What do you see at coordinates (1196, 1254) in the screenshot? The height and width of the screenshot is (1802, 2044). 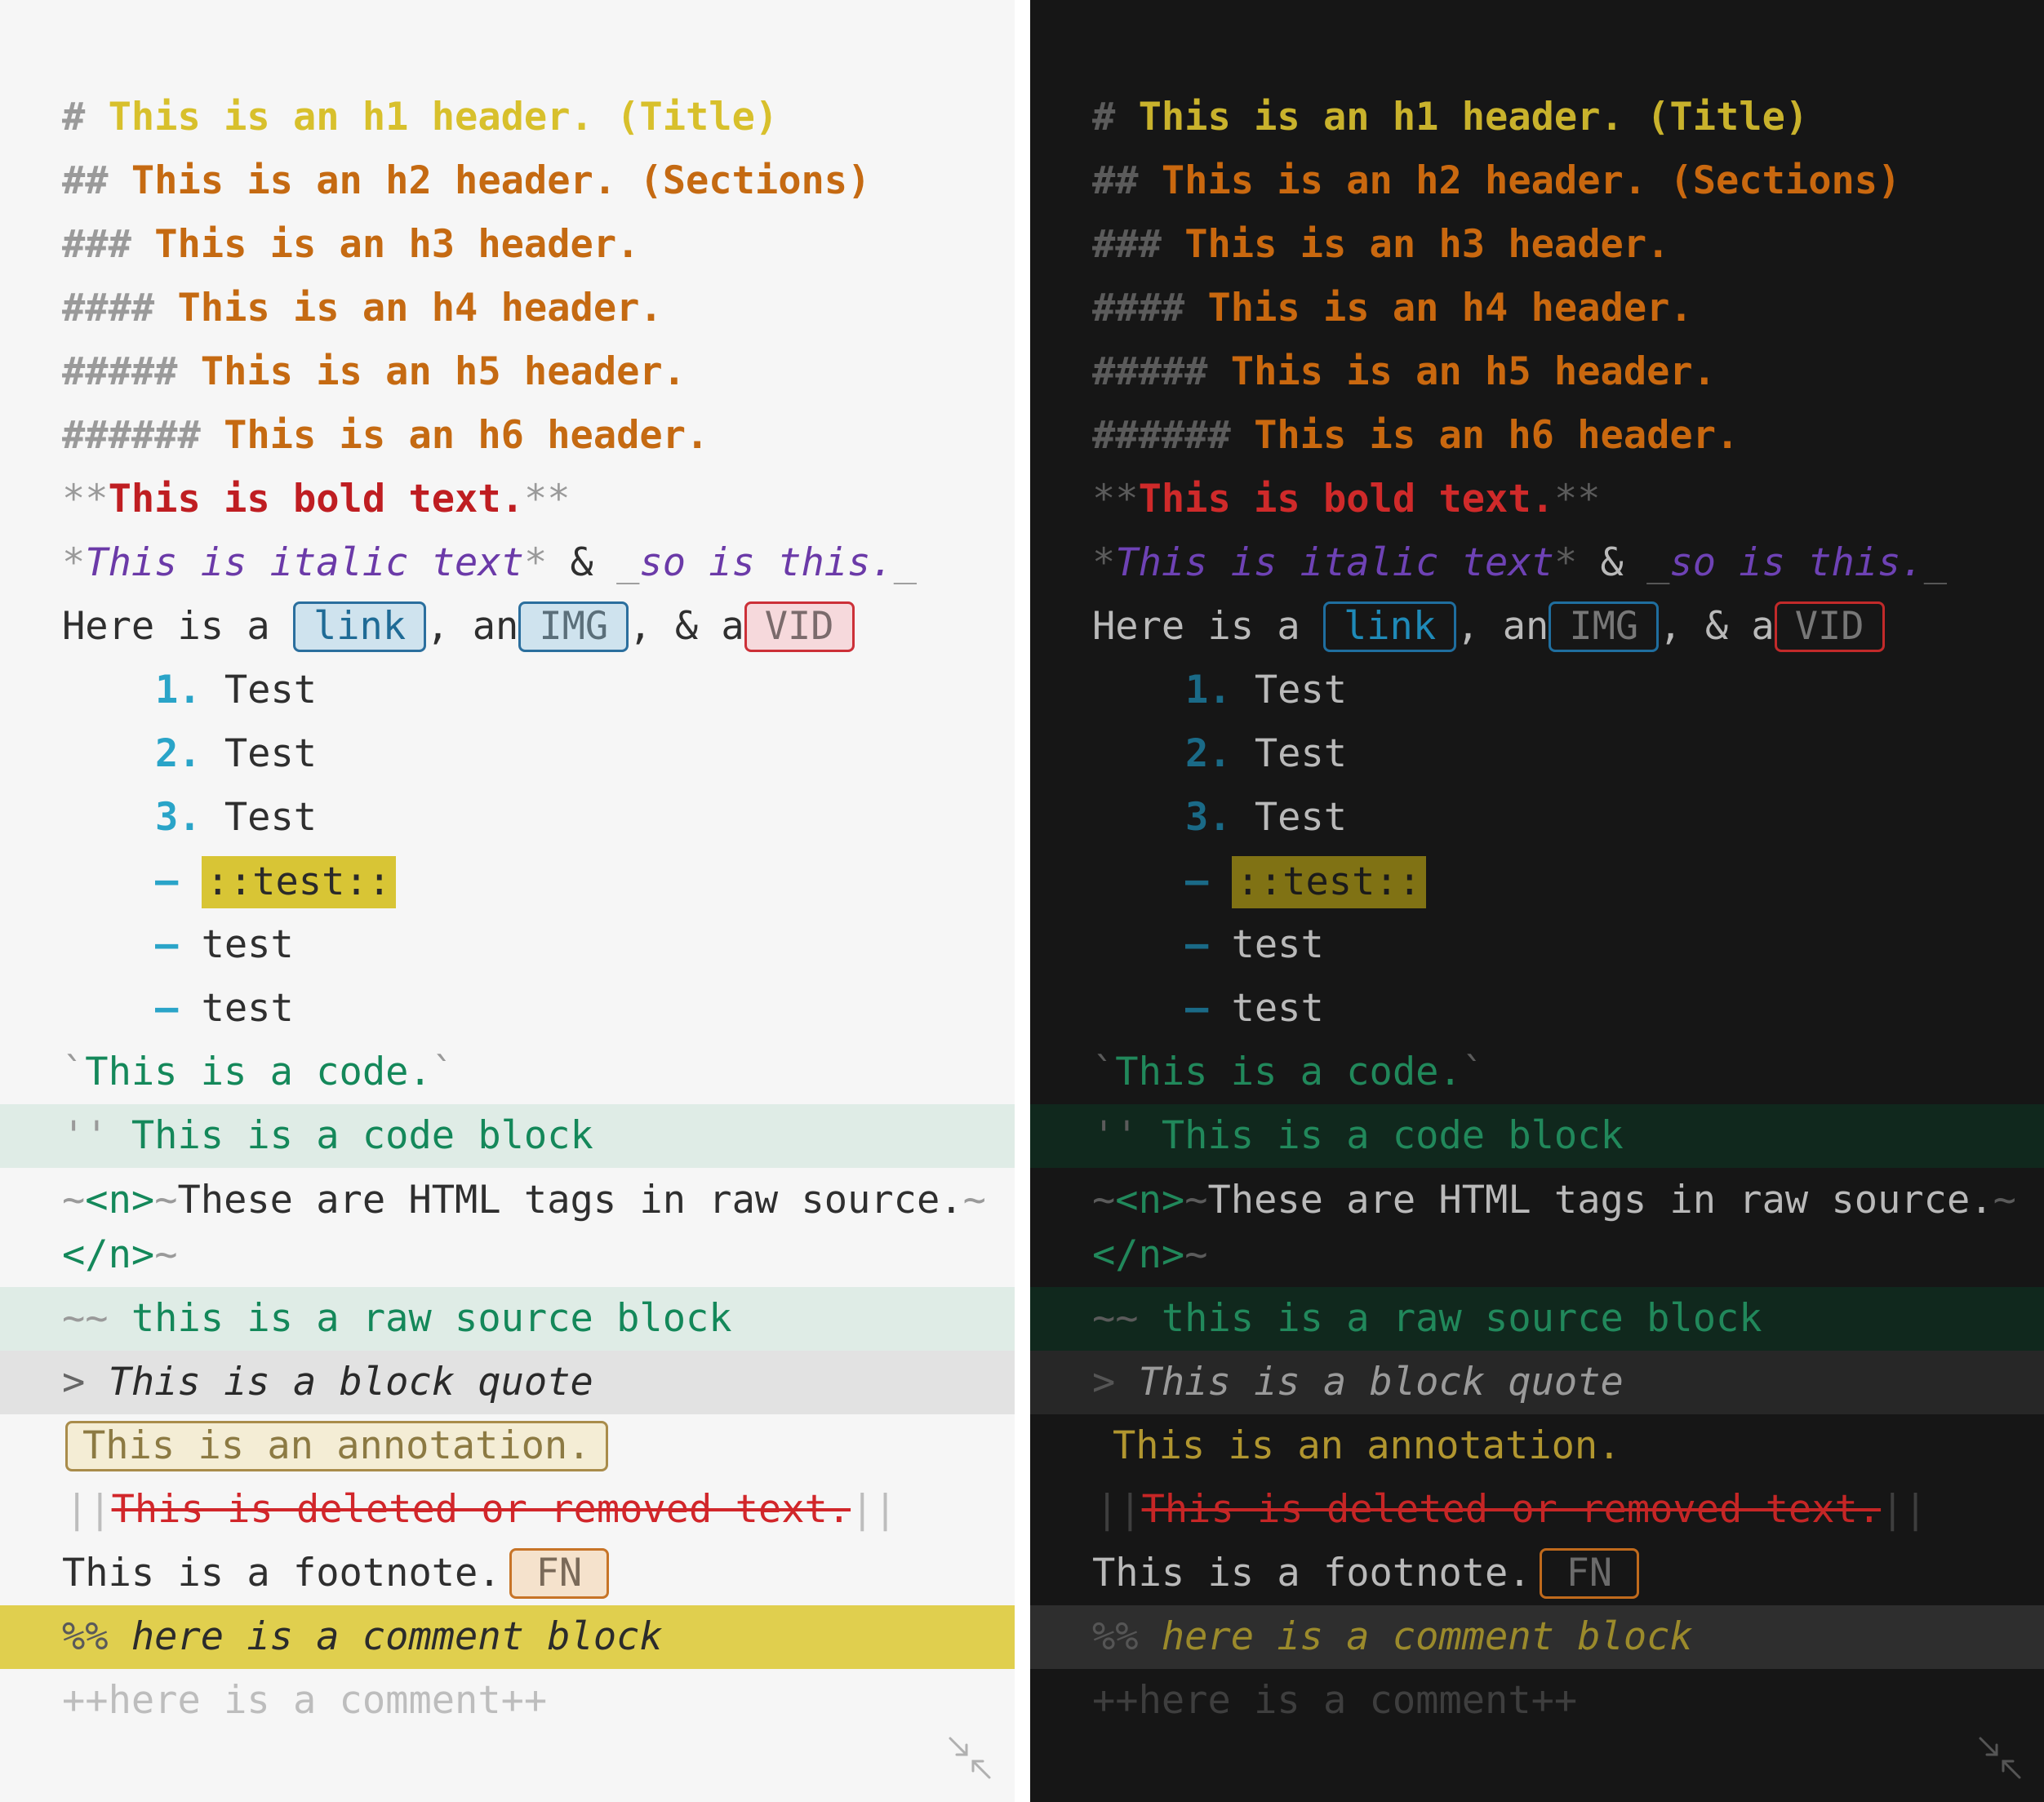 I see `tilde-marker: ~` at bounding box center [1196, 1254].